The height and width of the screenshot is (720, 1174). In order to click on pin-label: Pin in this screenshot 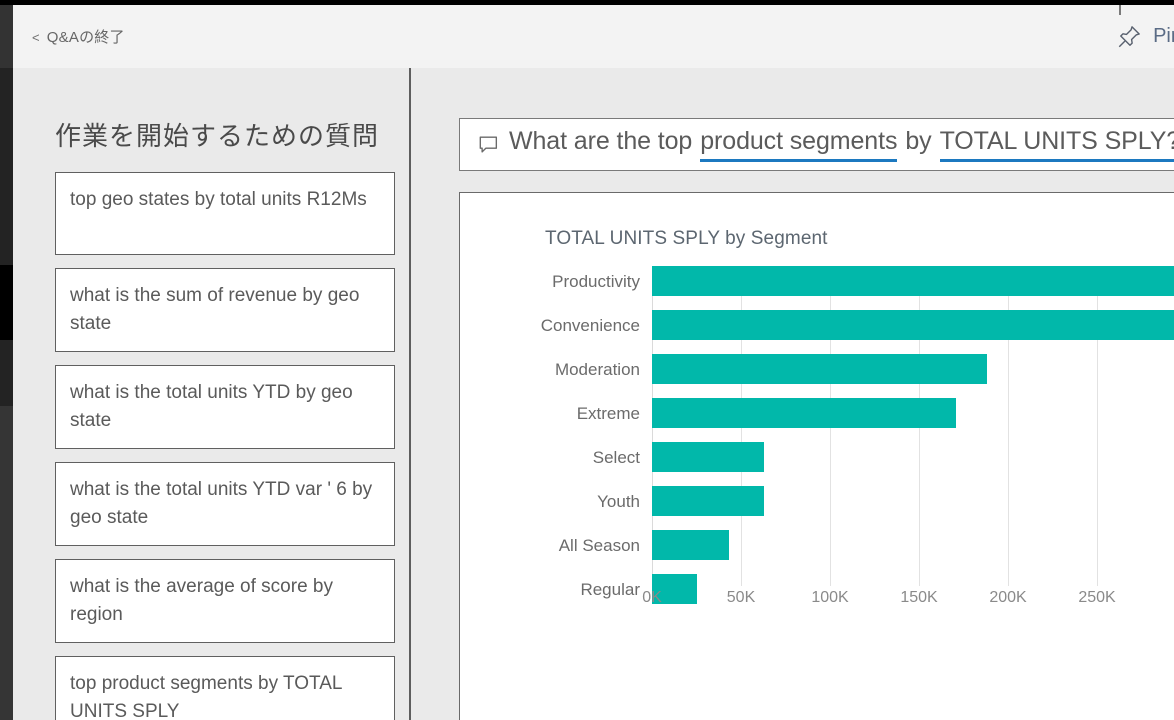, I will do `click(1163, 36)`.